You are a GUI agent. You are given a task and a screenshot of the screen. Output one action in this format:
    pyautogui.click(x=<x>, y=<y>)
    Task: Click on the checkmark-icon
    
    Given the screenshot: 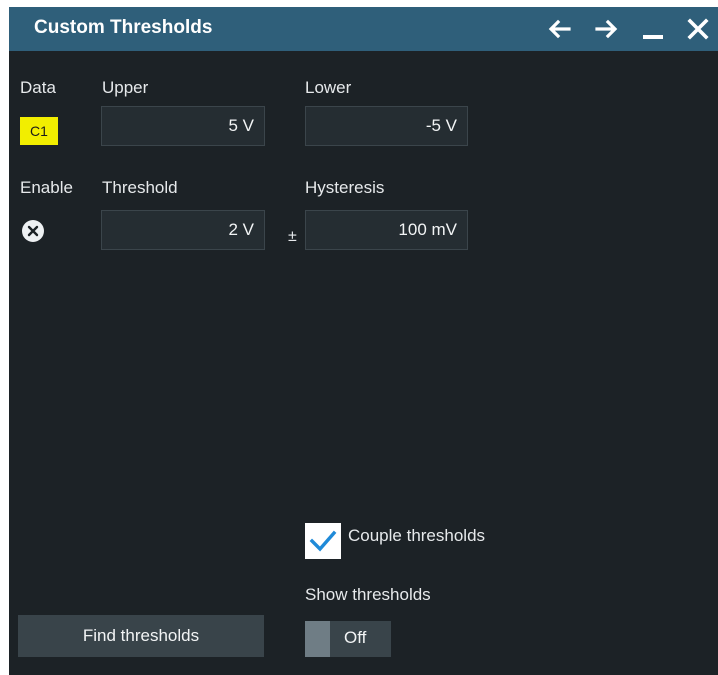 What is the action you would take?
    pyautogui.click(x=323, y=541)
    